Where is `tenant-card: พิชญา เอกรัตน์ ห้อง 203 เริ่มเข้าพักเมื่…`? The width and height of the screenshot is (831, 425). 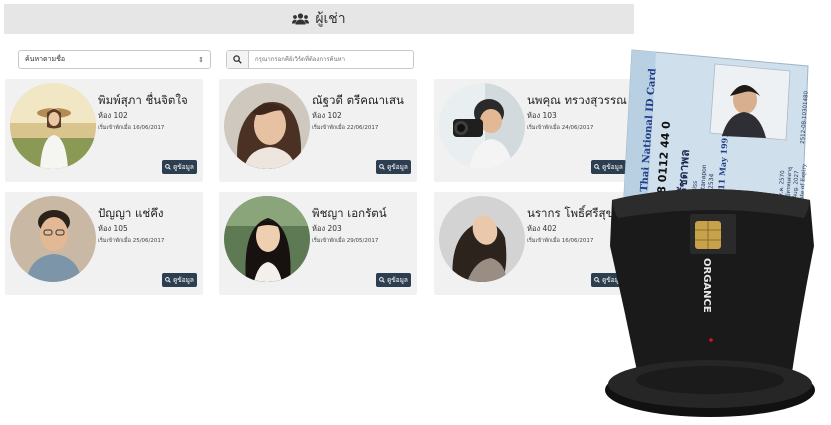 tenant-card: พิชญา เอกรัตน์ ห้อง 203 เริ่มเข้าพักเมื่… is located at coordinates (318, 243).